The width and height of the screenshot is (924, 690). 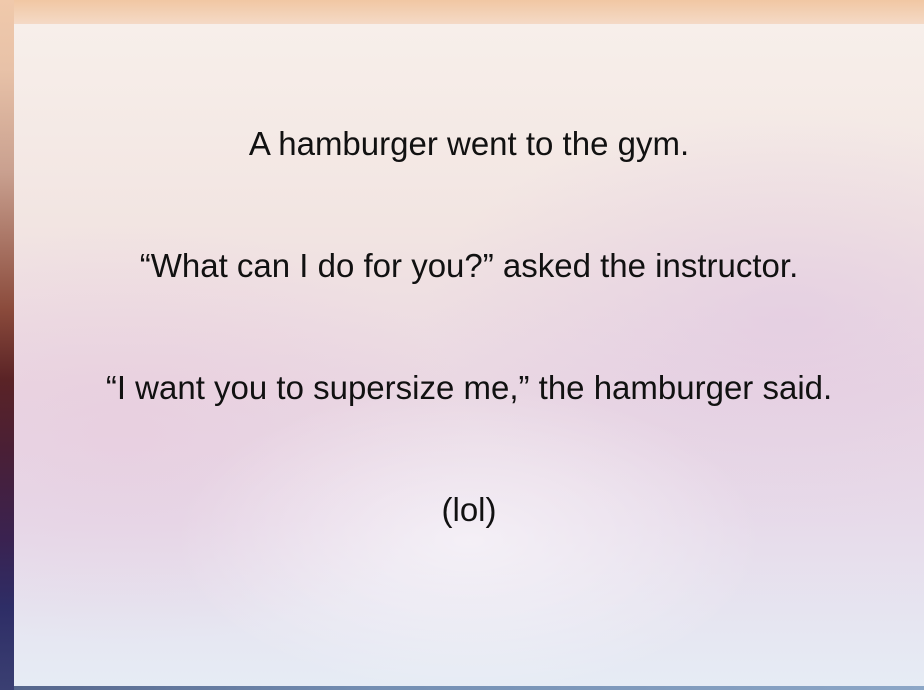 I want to click on joke-line-4: (lol), so click(x=469, y=509).